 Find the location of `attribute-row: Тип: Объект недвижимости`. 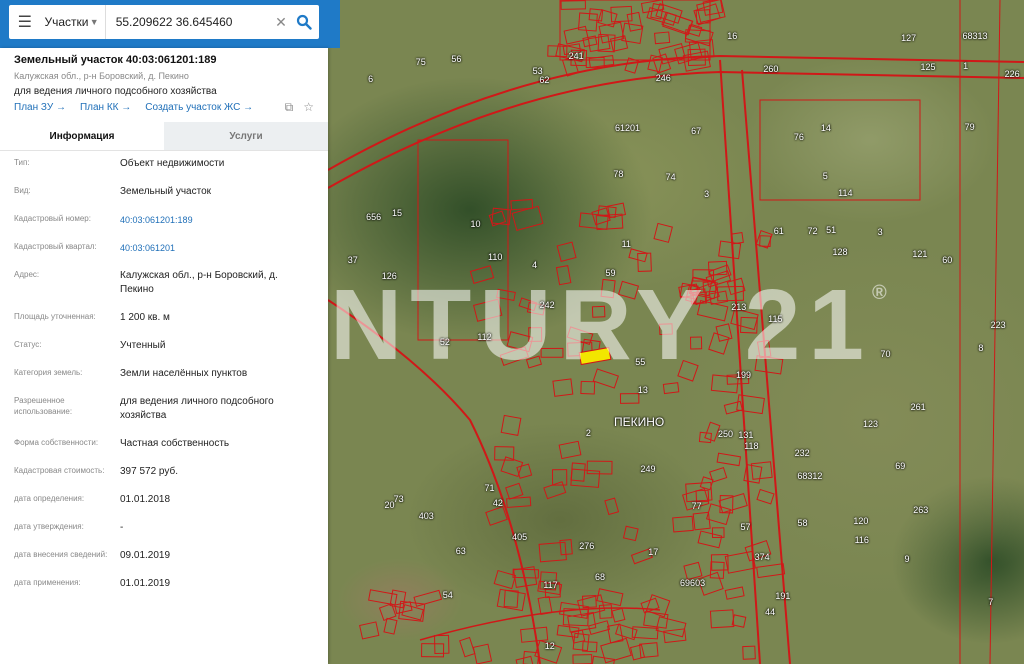

attribute-row: Тип: Объект недвижимости is located at coordinates (164, 164).